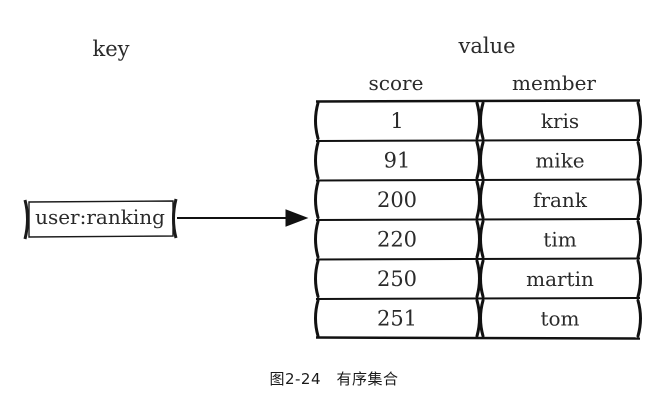 This screenshot has width=668, height=400. I want to click on key-to-value-arrow, so click(243, 218).